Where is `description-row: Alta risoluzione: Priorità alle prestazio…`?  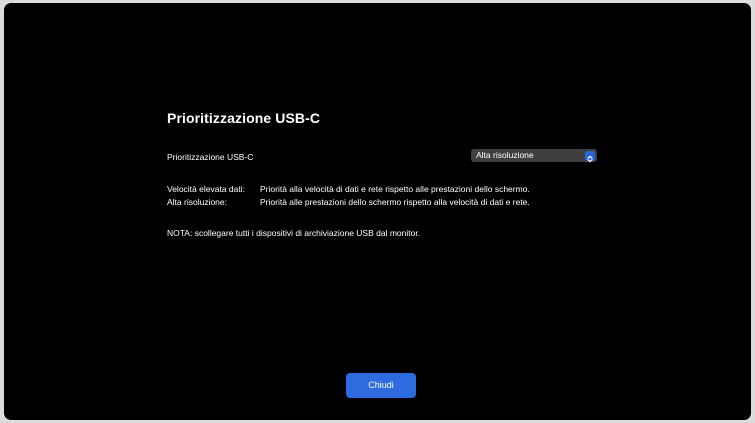 description-row: Alta risoluzione: Priorità alle prestazio… is located at coordinates (348, 202).